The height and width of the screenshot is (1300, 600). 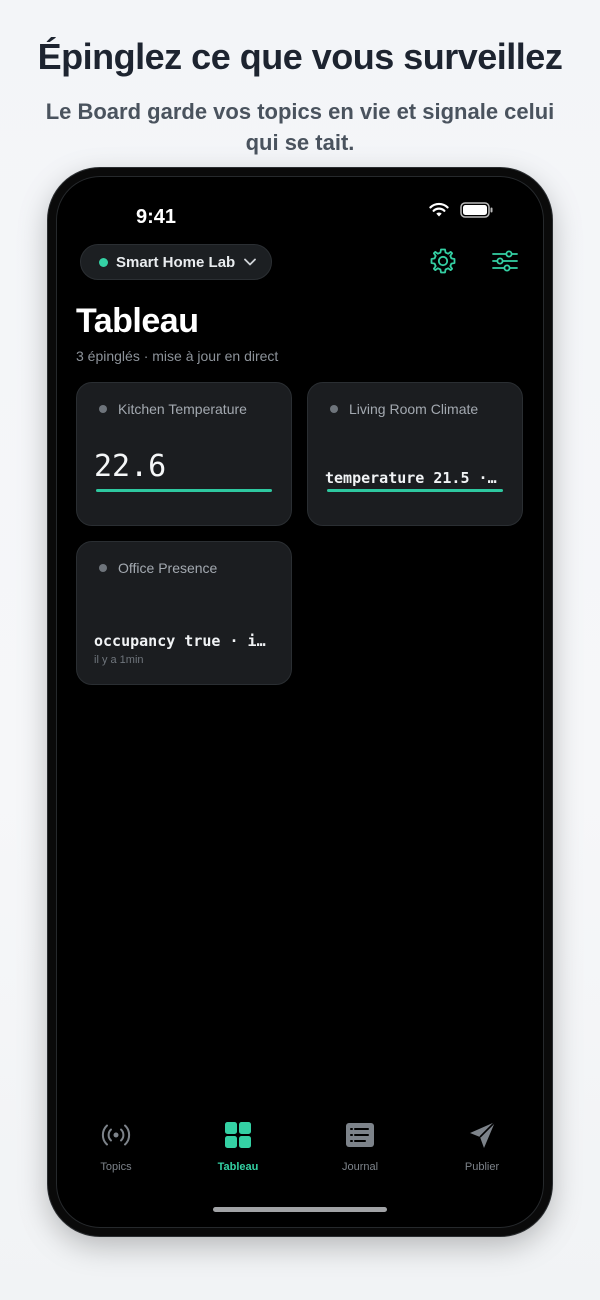 What do you see at coordinates (116, 1167) in the screenshot?
I see `tab-label: Topics` at bounding box center [116, 1167].